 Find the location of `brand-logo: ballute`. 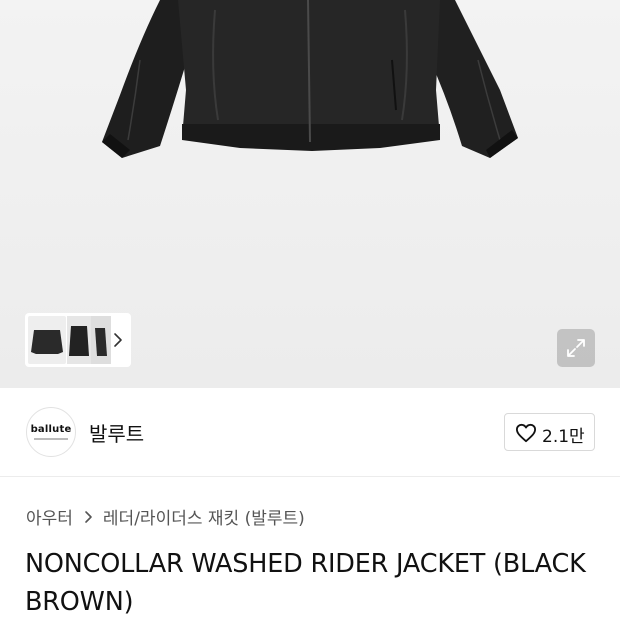

brand-logo: ballute is located at coordinates (51, 432).